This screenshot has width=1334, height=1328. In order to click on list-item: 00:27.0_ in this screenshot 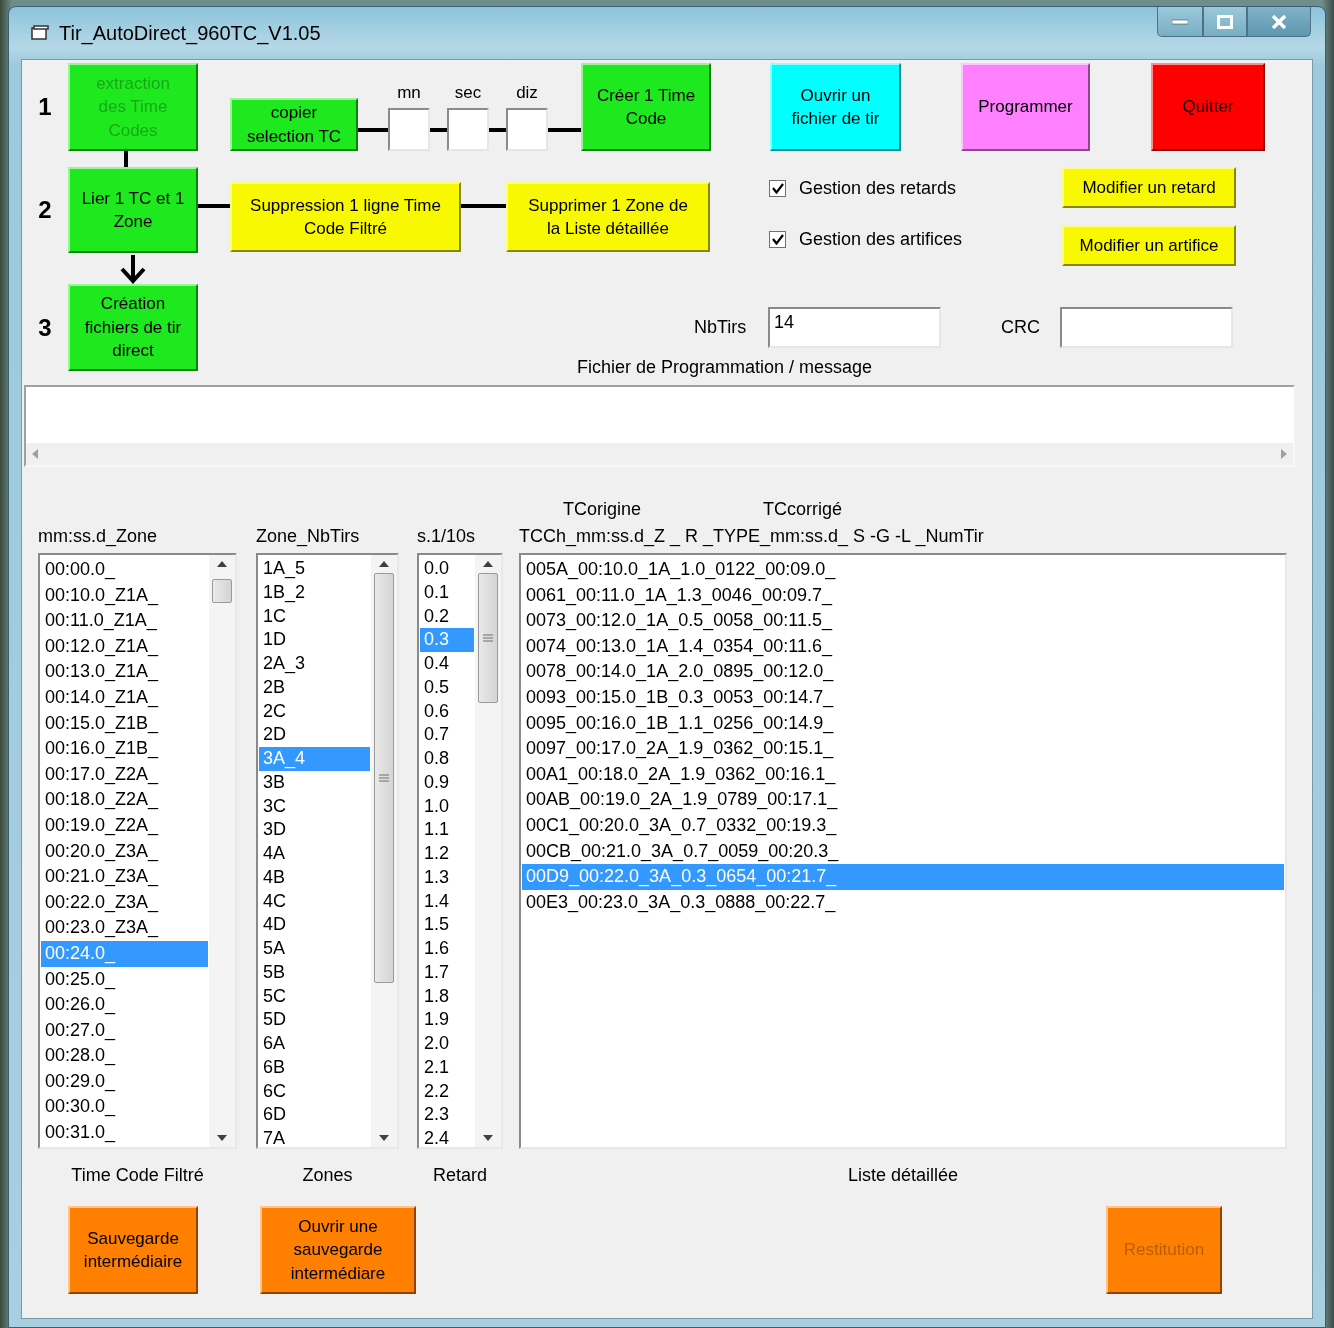, I will do `click(124, 1030)`.